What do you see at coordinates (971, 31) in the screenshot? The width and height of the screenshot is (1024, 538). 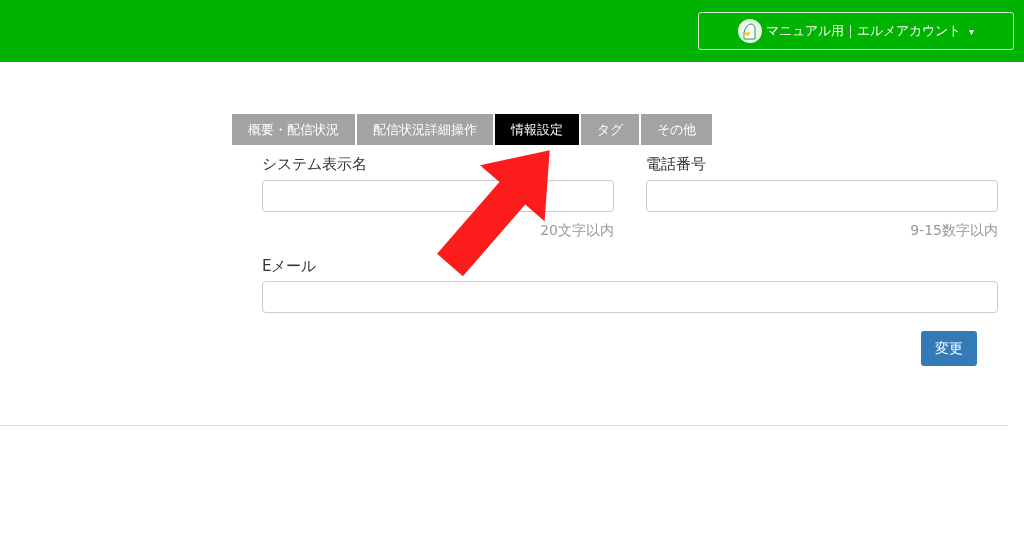 I see `caret-icon: ▾` at bounding box center [971, 31].